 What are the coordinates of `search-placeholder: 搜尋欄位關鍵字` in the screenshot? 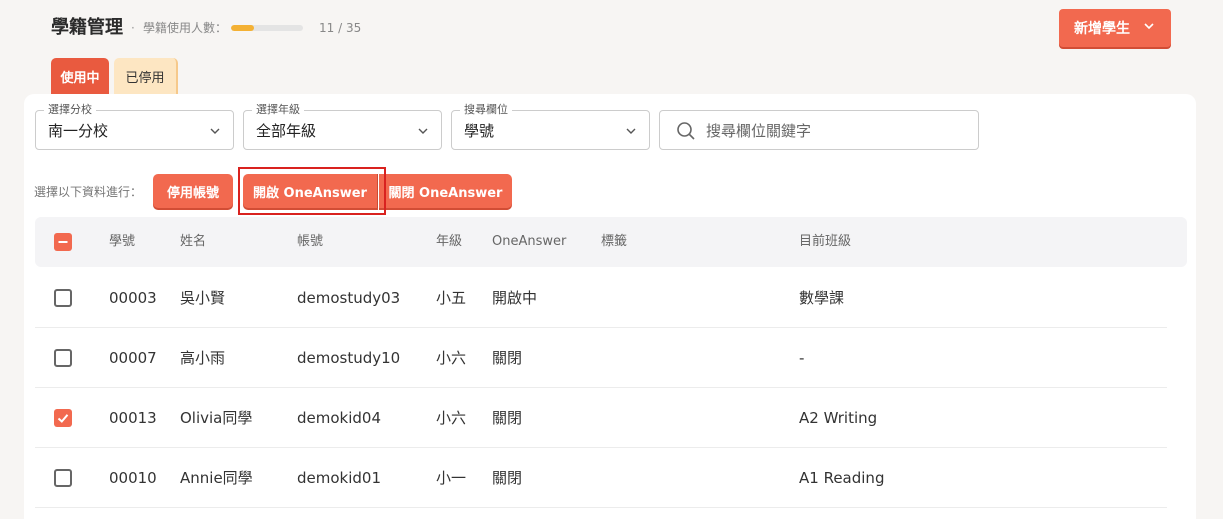 It's located at (759, 131).